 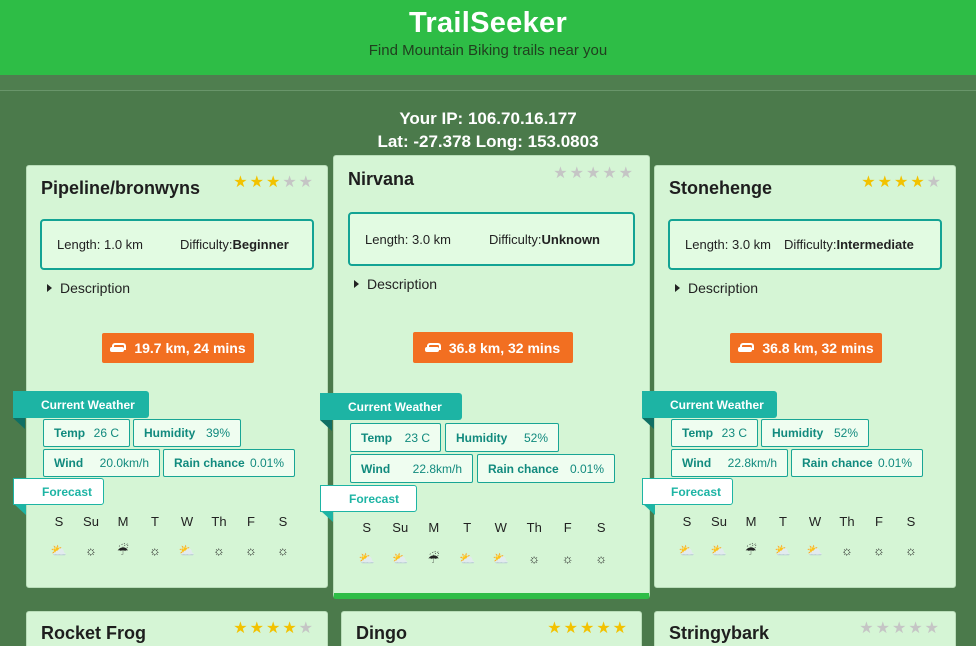 I want to click on forecast-day: F, so click(x=879, y=521).